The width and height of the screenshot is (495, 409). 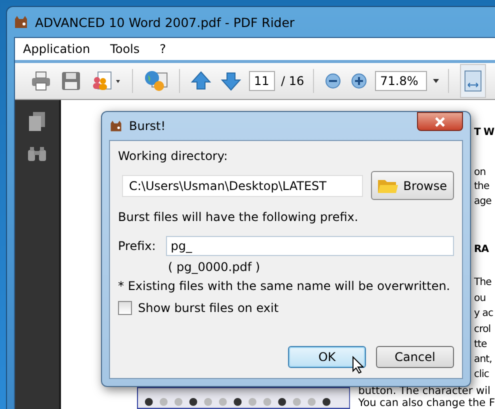 What do you see at coordinates (215, 267) in the screenshot?
I see `example-filename: ( pg_0000.pdf )` at bounding box center [215, 267].